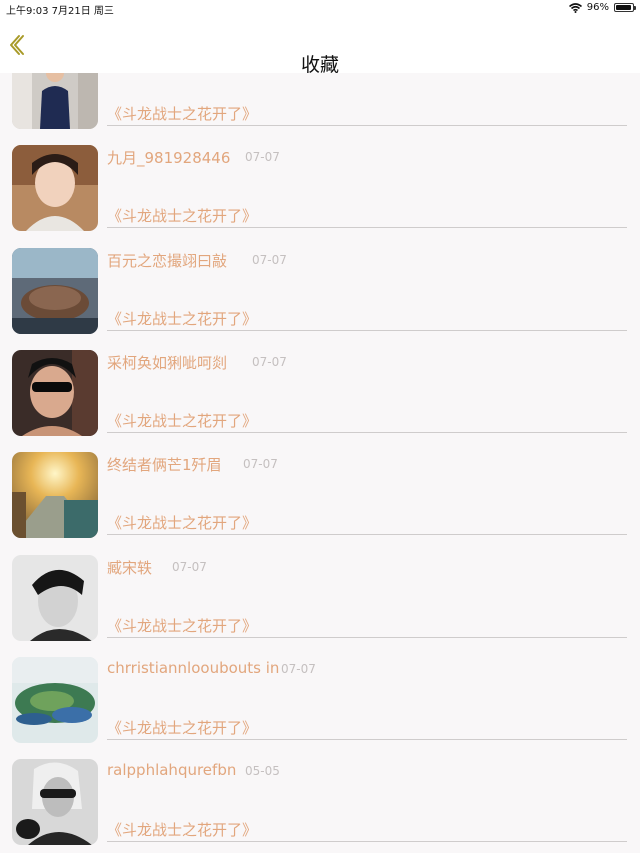 The image size is (640, 853). I want to click on user-name: 臧宋轶, so click(129, 567).